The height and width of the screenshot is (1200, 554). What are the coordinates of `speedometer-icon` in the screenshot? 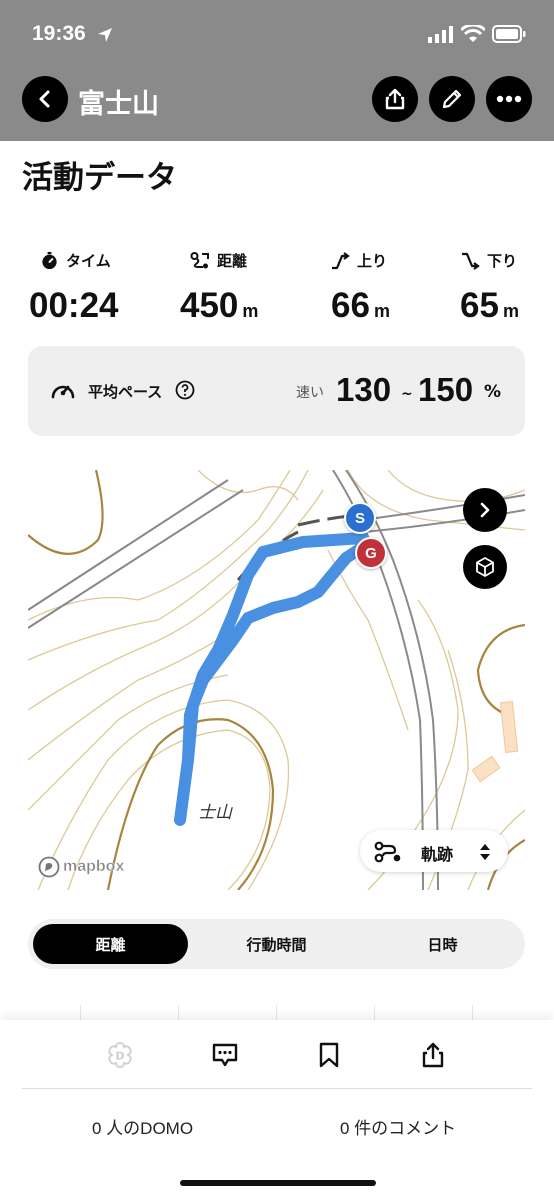 It's located at (63, 392).